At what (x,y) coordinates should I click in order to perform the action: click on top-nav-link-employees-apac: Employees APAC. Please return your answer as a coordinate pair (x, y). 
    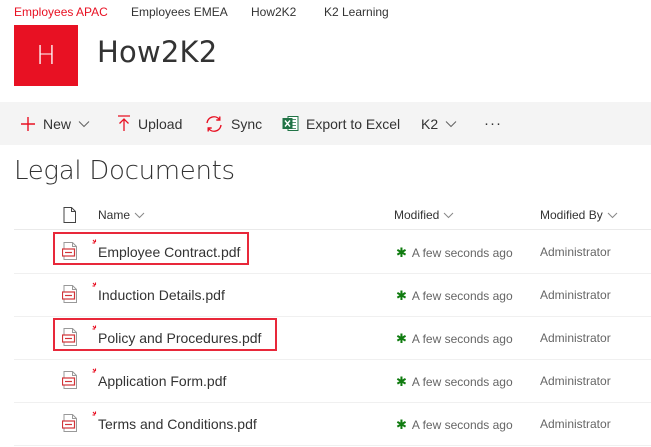
    Looking at the image, I should click on (61, 12).